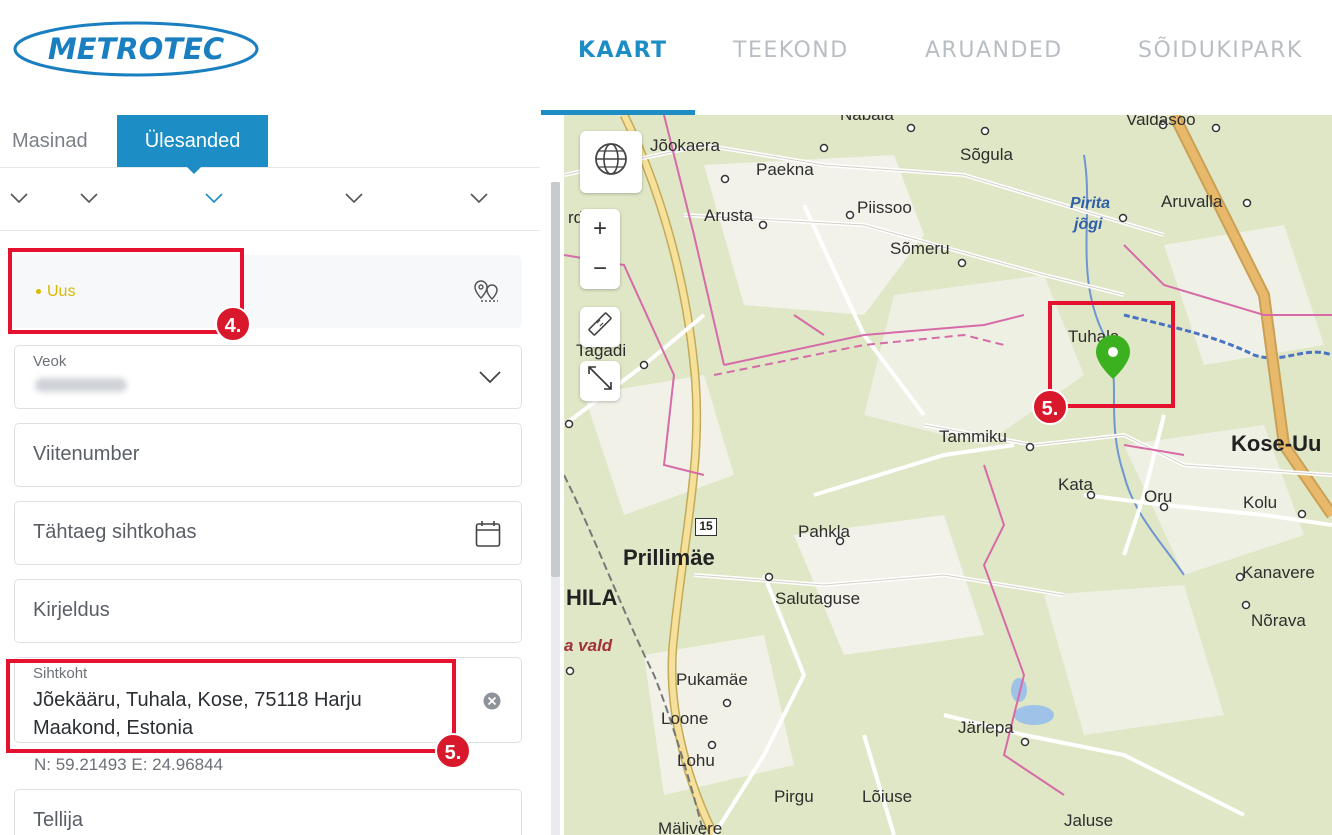 Image resolution: width=1332 pixels, height=835 pixels. What do you see at coordinates (729, 215) in the screenshot?
I see `map-label-arusta: Arusta` at bounding box center [729, 215].